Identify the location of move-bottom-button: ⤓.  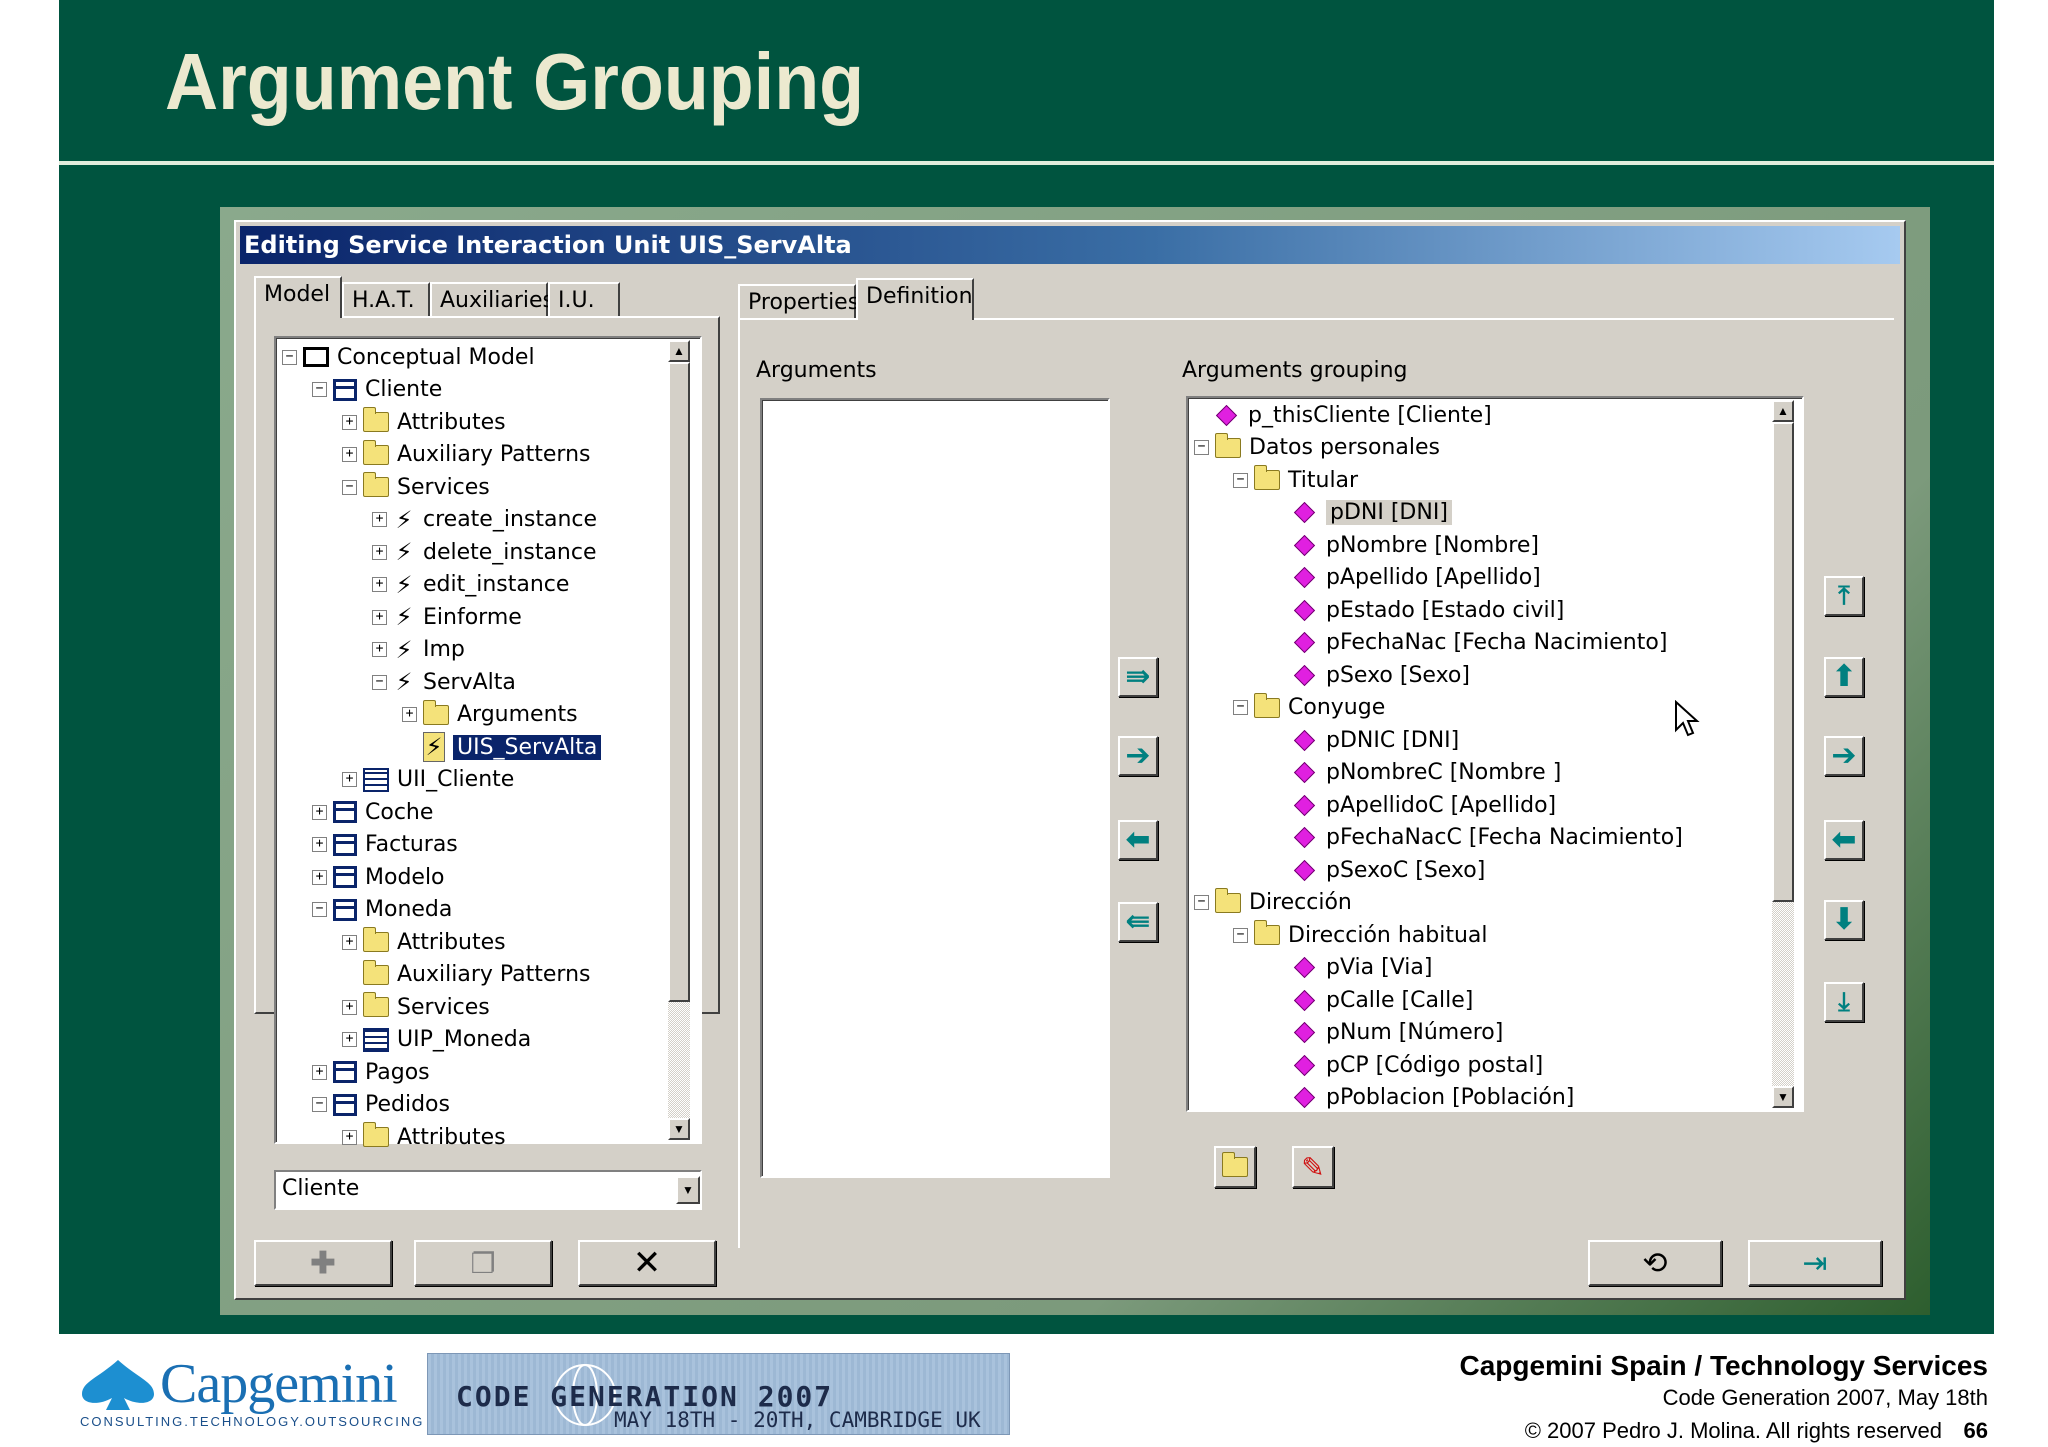
(1844, 1002).